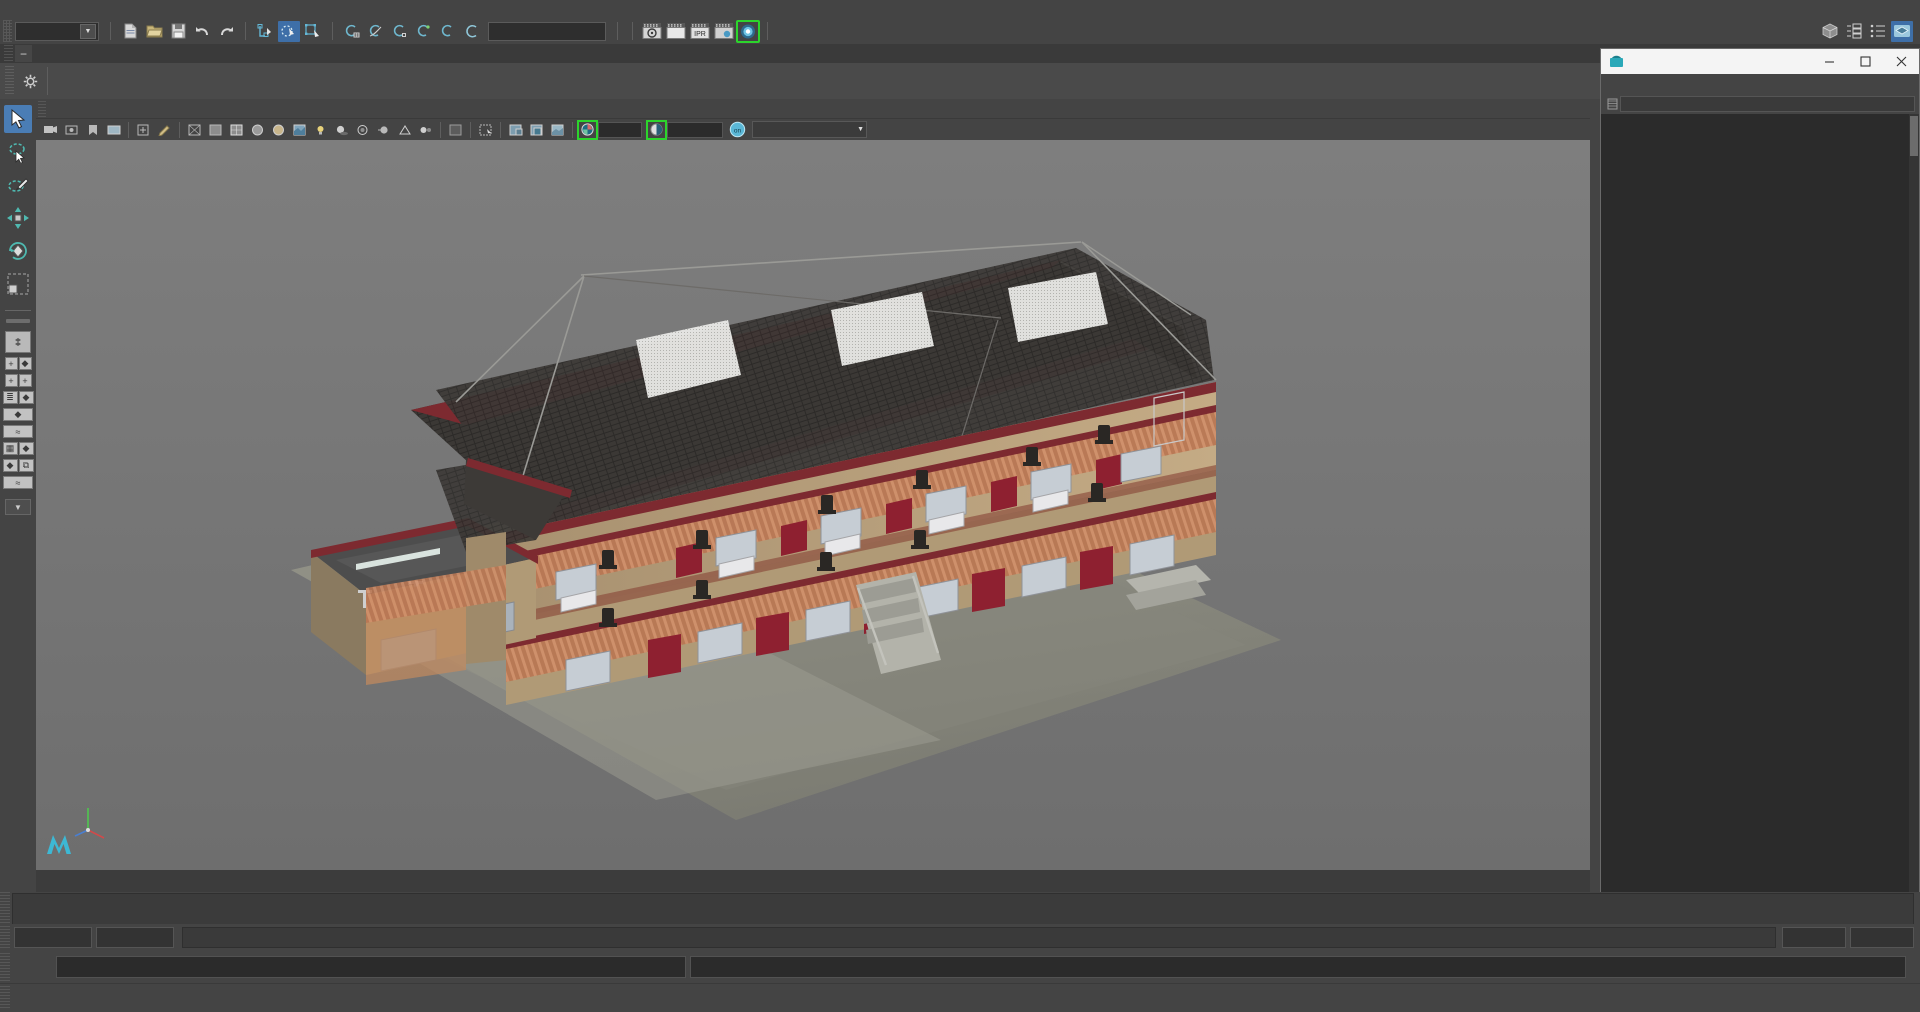  I want to click on viewport-menu-grip, so click(42, 108).